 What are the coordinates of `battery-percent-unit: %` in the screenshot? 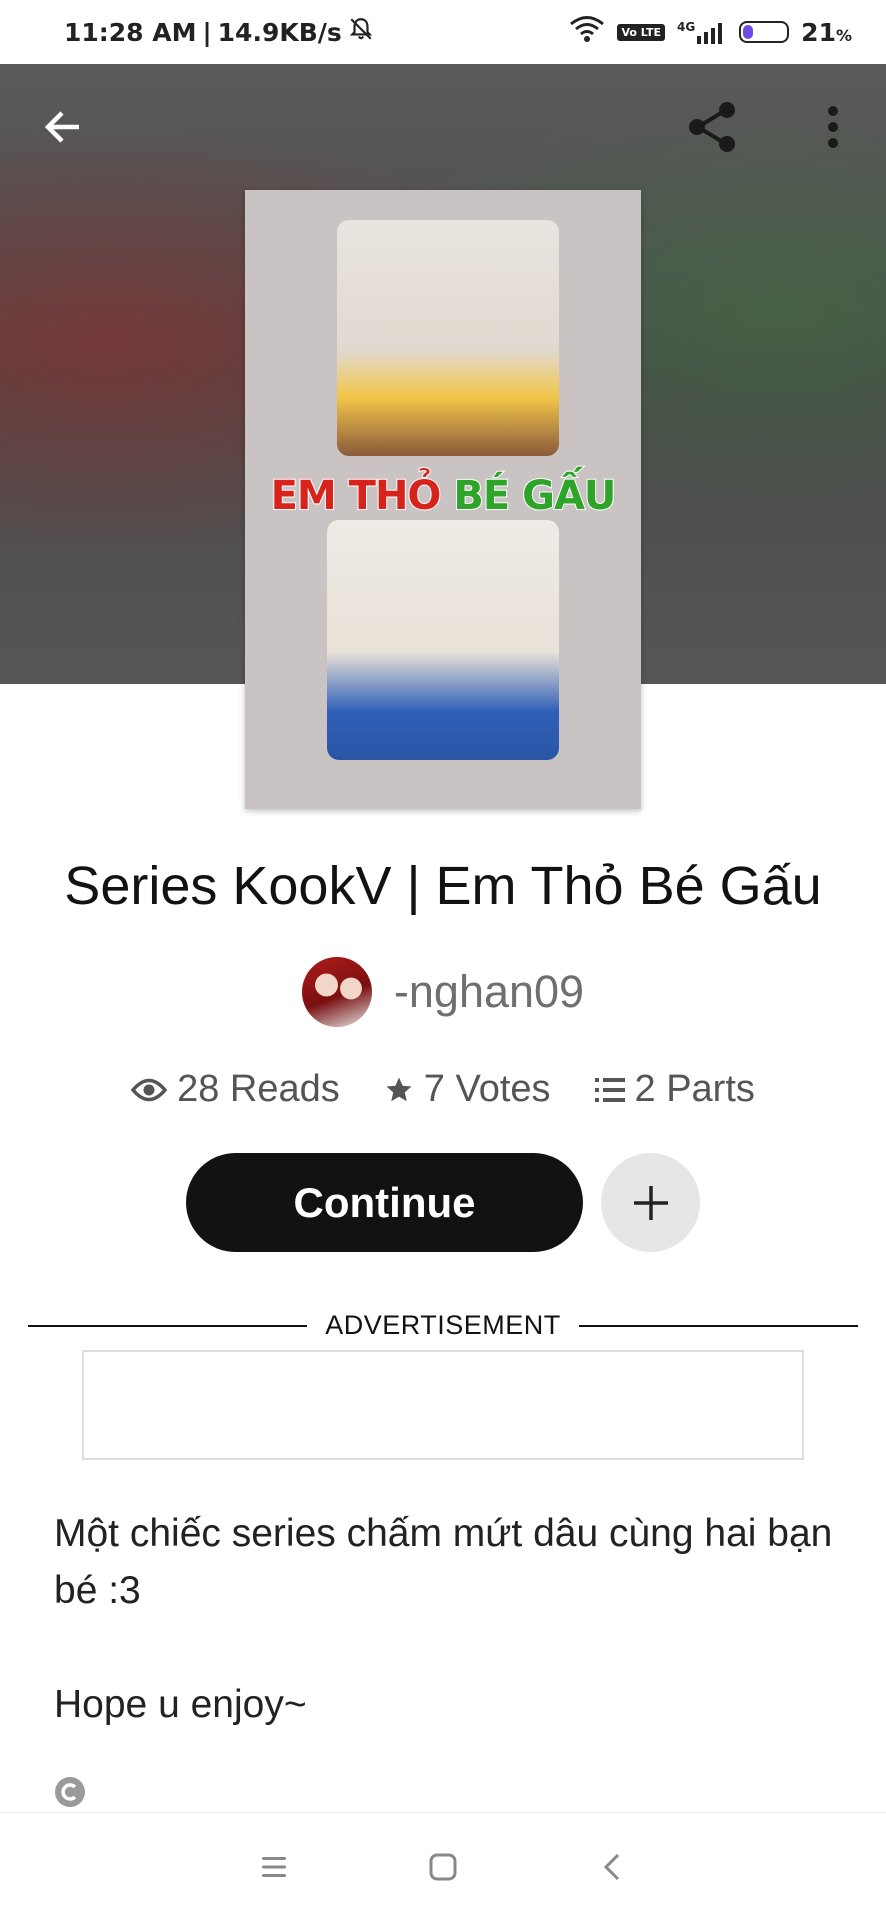 It's located at (843, 35).